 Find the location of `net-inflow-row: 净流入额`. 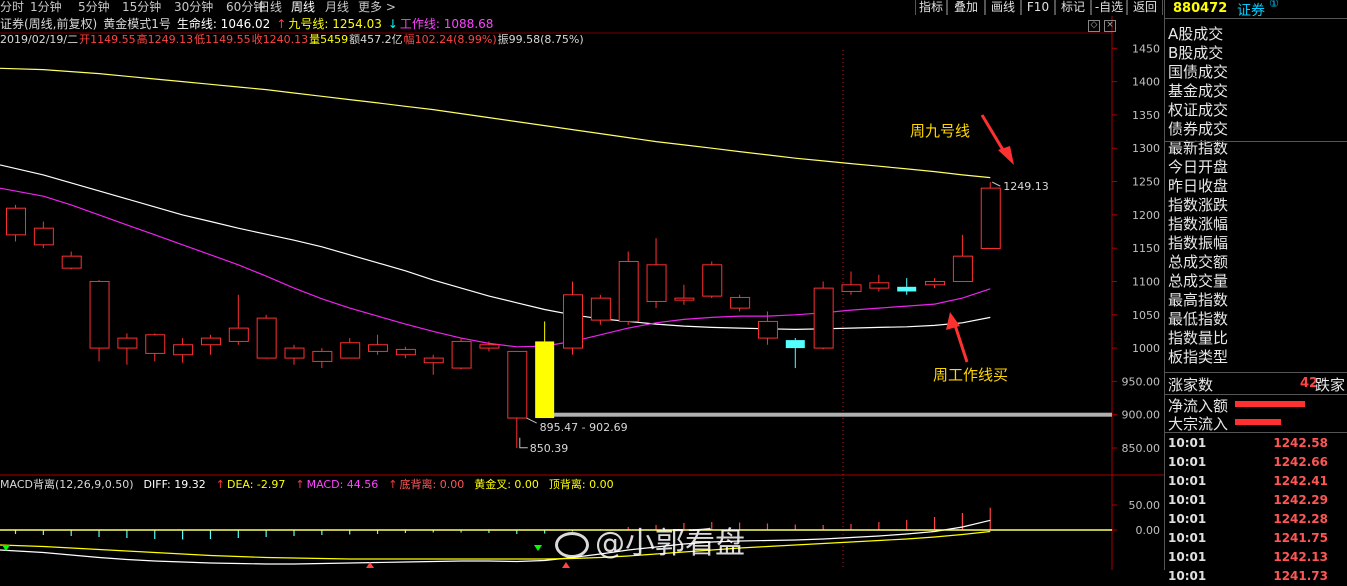

net-inflow-row: 净流入额 is located at coordinates (1256, 404).